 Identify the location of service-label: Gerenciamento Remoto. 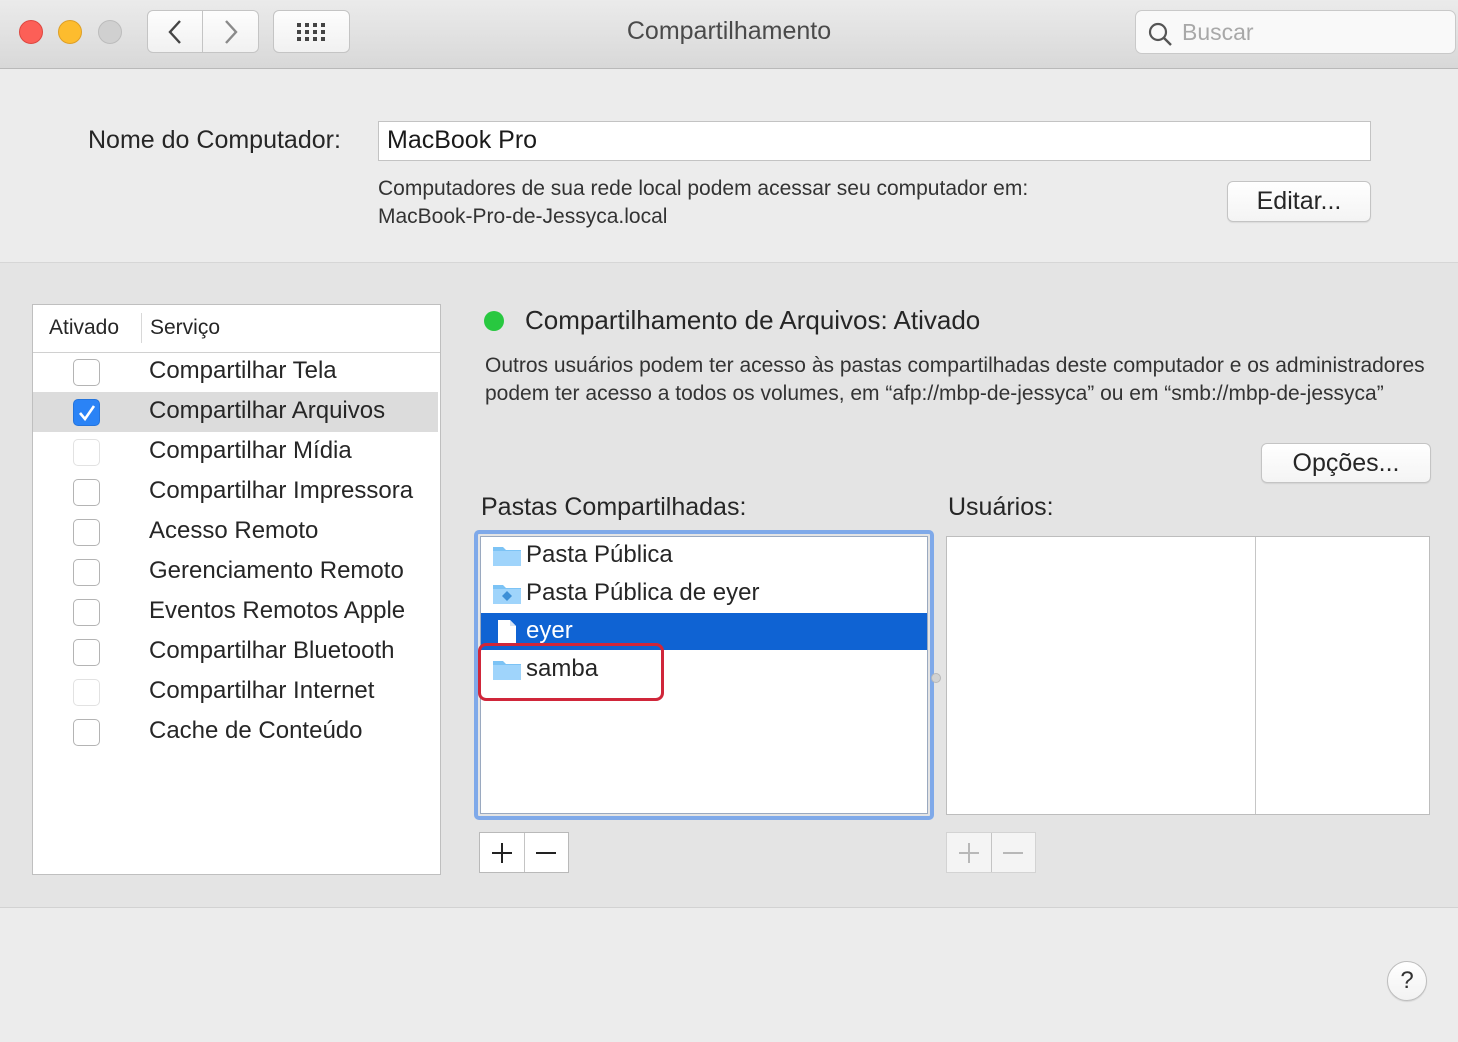
(276, 570).